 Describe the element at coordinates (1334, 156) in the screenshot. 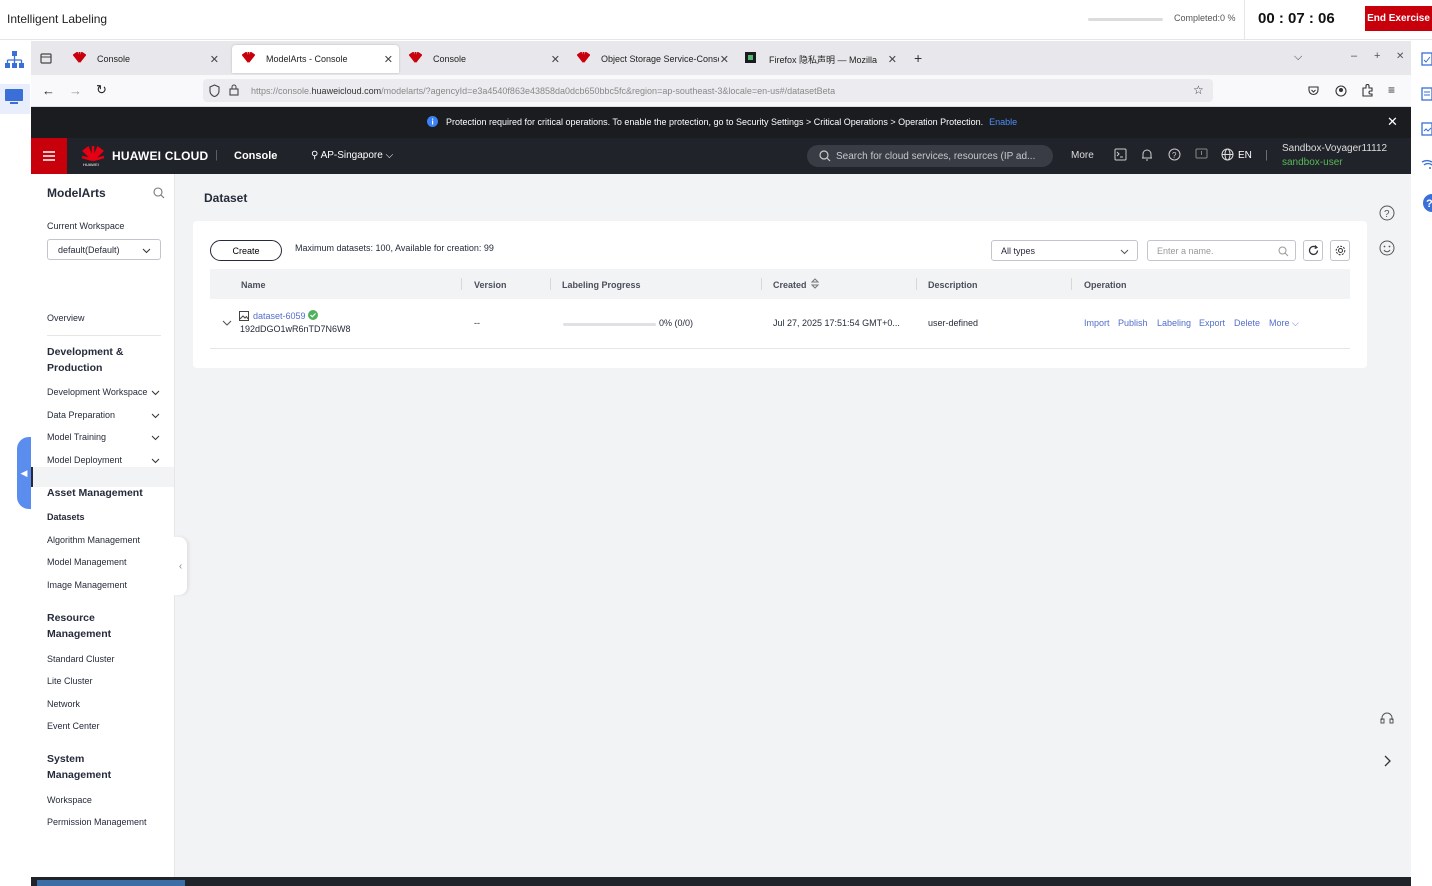

I see `user-account-menu: Sandbox-Voyager11112 sandbox-user` at that location.